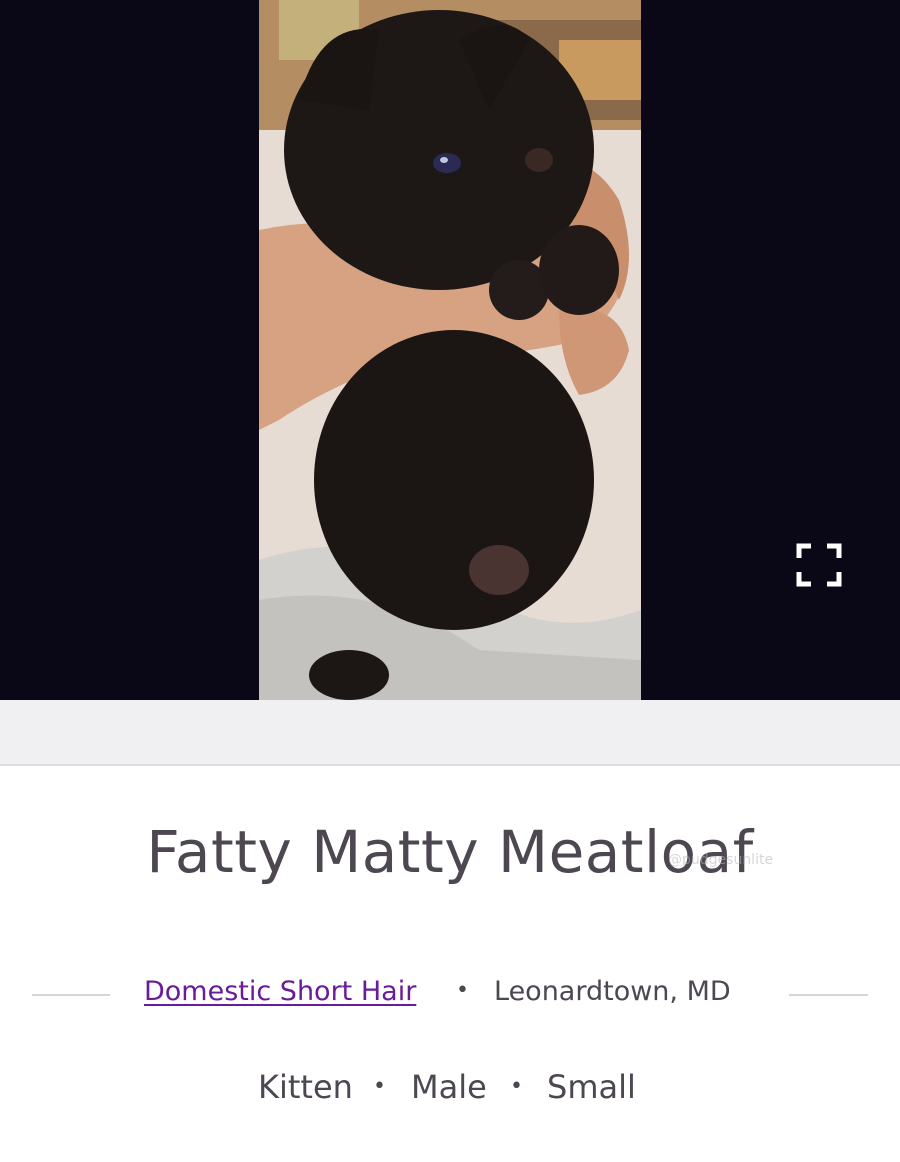 The width and height of the screenshot is (900, 1162). Describe the element at coordinates (450, 733) in the screenshot. I see `divider-band` at that location.